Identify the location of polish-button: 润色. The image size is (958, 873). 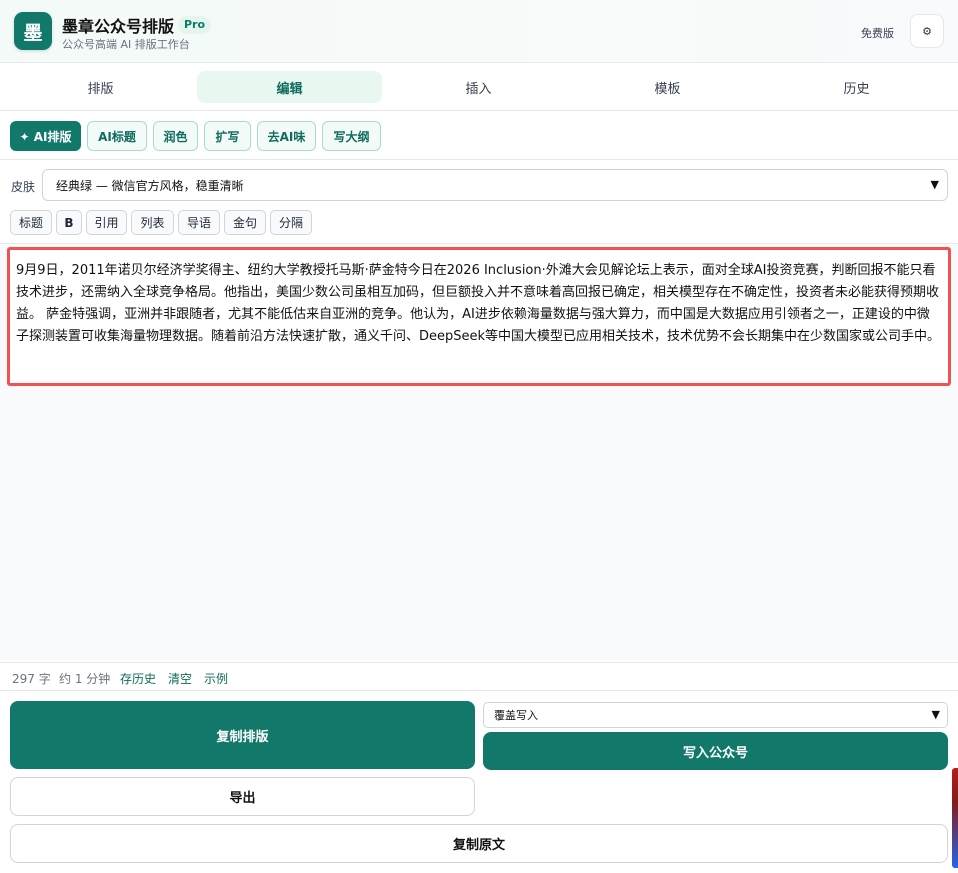
(175, 136).